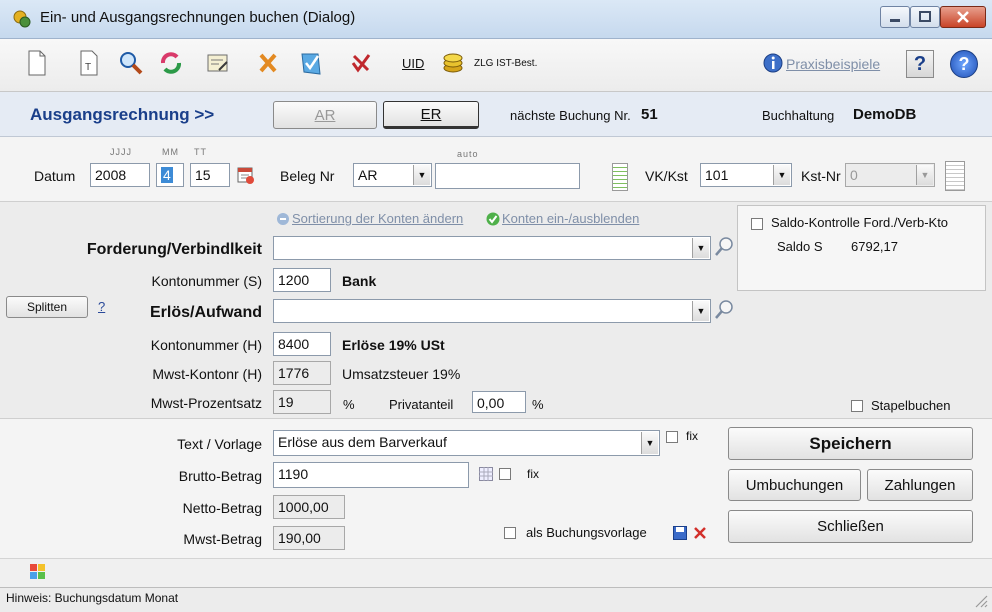  Describe the element at coordinates (773, 63) in the screenshot. I see `info-icon` at that location.